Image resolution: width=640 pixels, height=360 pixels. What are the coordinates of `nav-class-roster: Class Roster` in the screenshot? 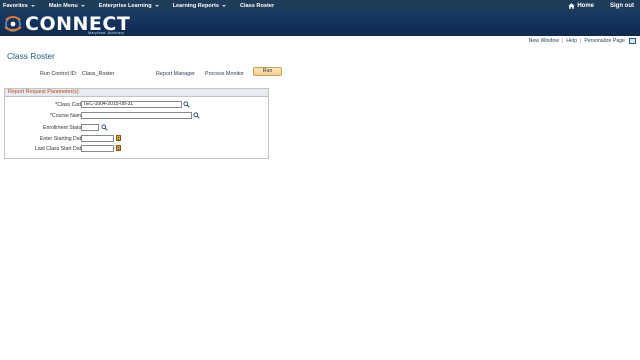 It's located at (257, 6).